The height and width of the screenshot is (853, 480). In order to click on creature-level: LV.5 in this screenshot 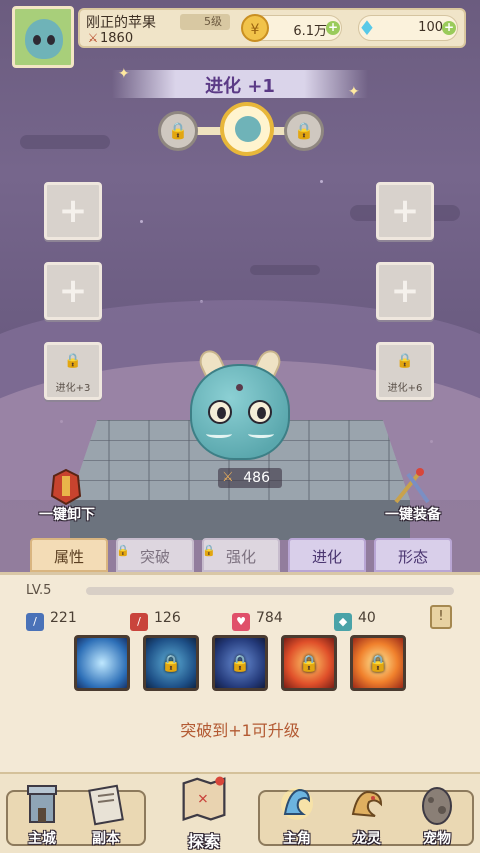, I will do `click(39, 590)`.